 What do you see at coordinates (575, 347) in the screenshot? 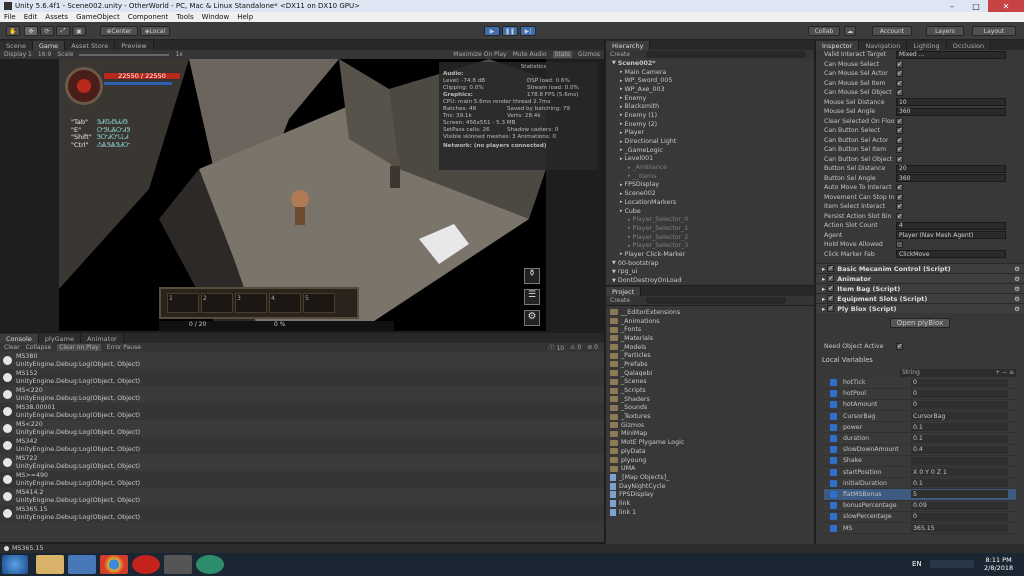
I see `warning-toggle: ⚠ 0` at bounding box center [575, 347].